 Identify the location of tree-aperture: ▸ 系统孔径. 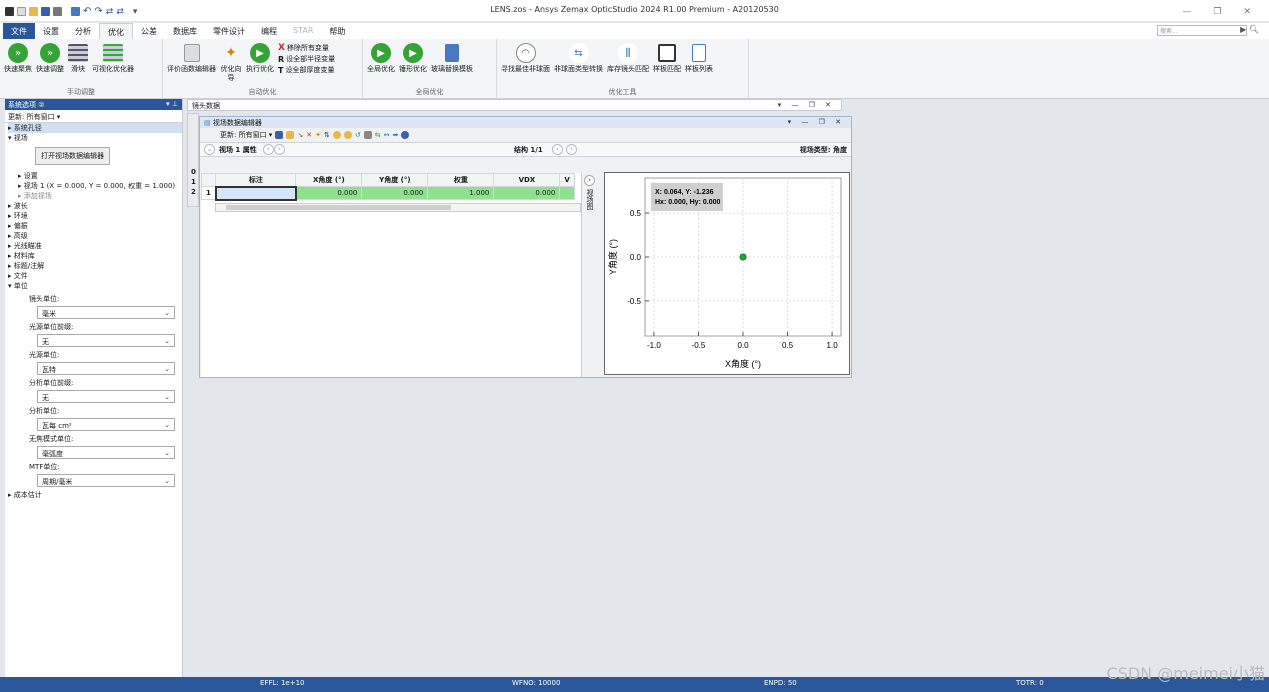
(95, 128).